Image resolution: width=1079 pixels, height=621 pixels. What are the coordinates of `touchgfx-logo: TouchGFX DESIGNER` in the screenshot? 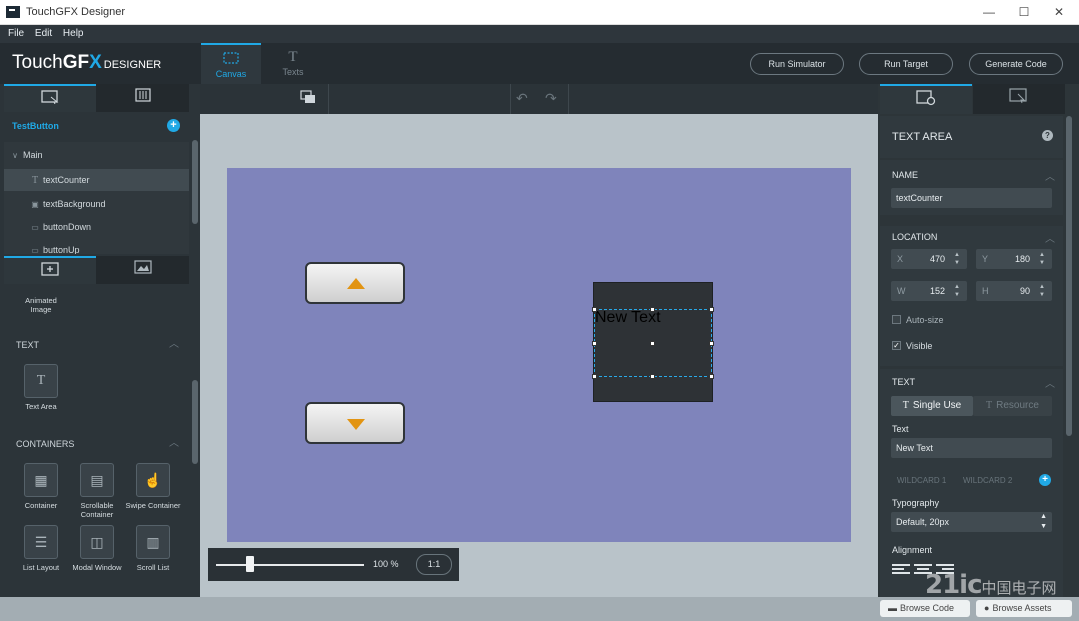 It's located at (87, 62).